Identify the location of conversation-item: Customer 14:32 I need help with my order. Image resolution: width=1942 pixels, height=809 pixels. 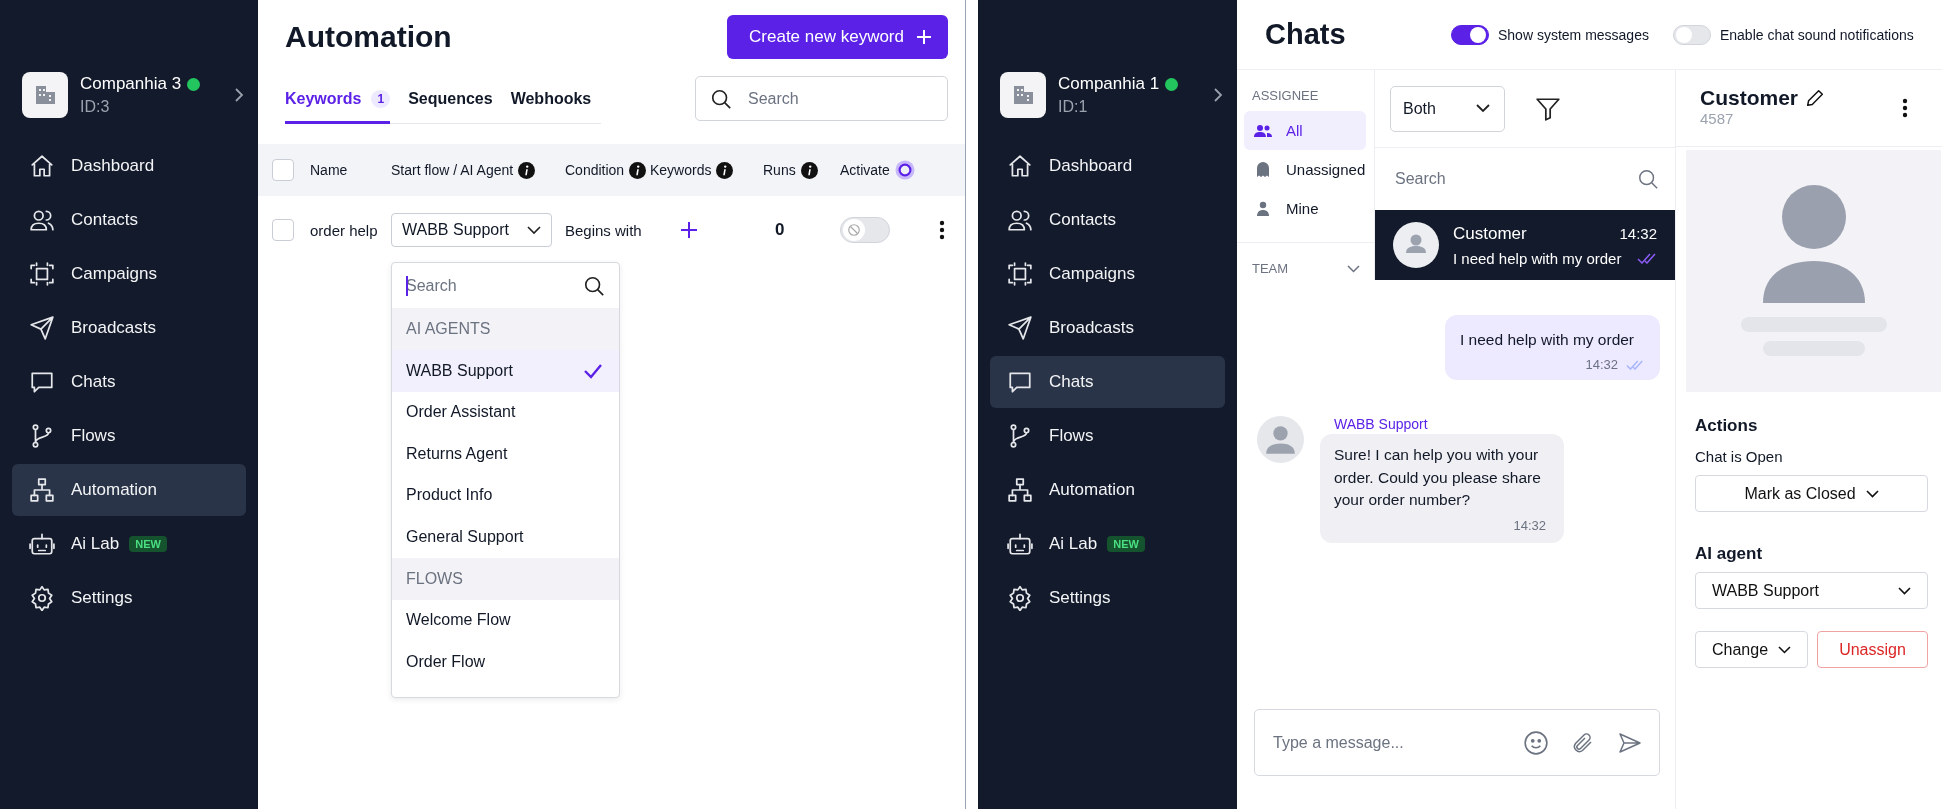
(1525, 245).